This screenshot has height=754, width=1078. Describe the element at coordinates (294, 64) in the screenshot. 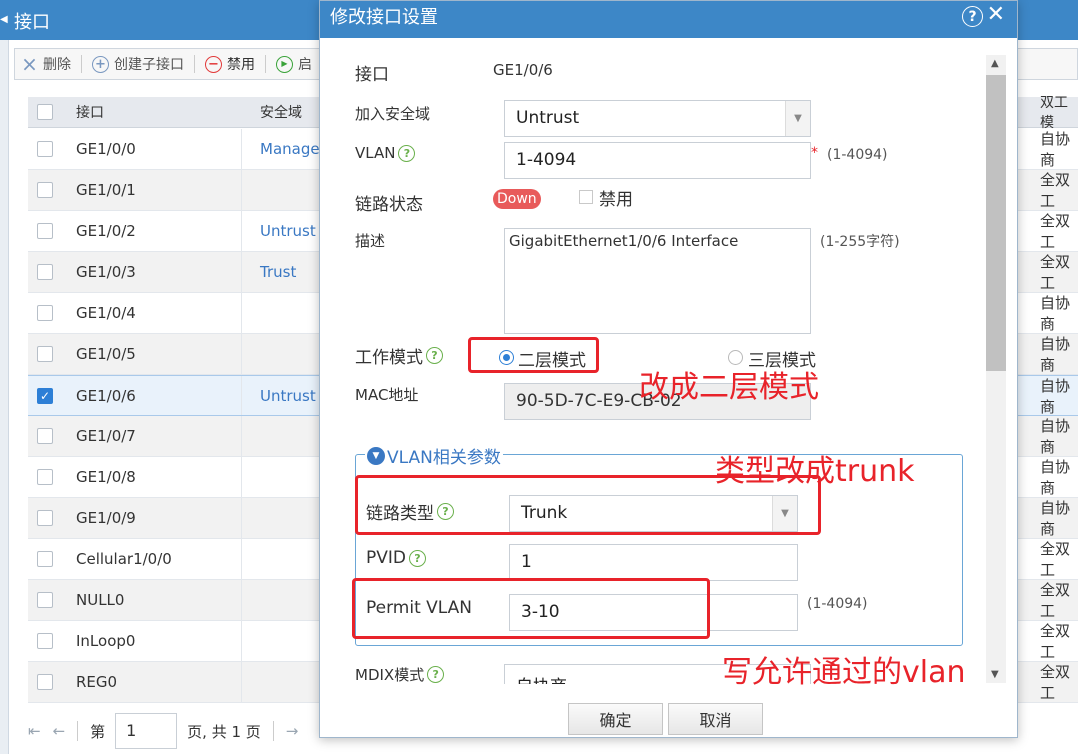

I see `enable-button: ▶ 启` at that location.